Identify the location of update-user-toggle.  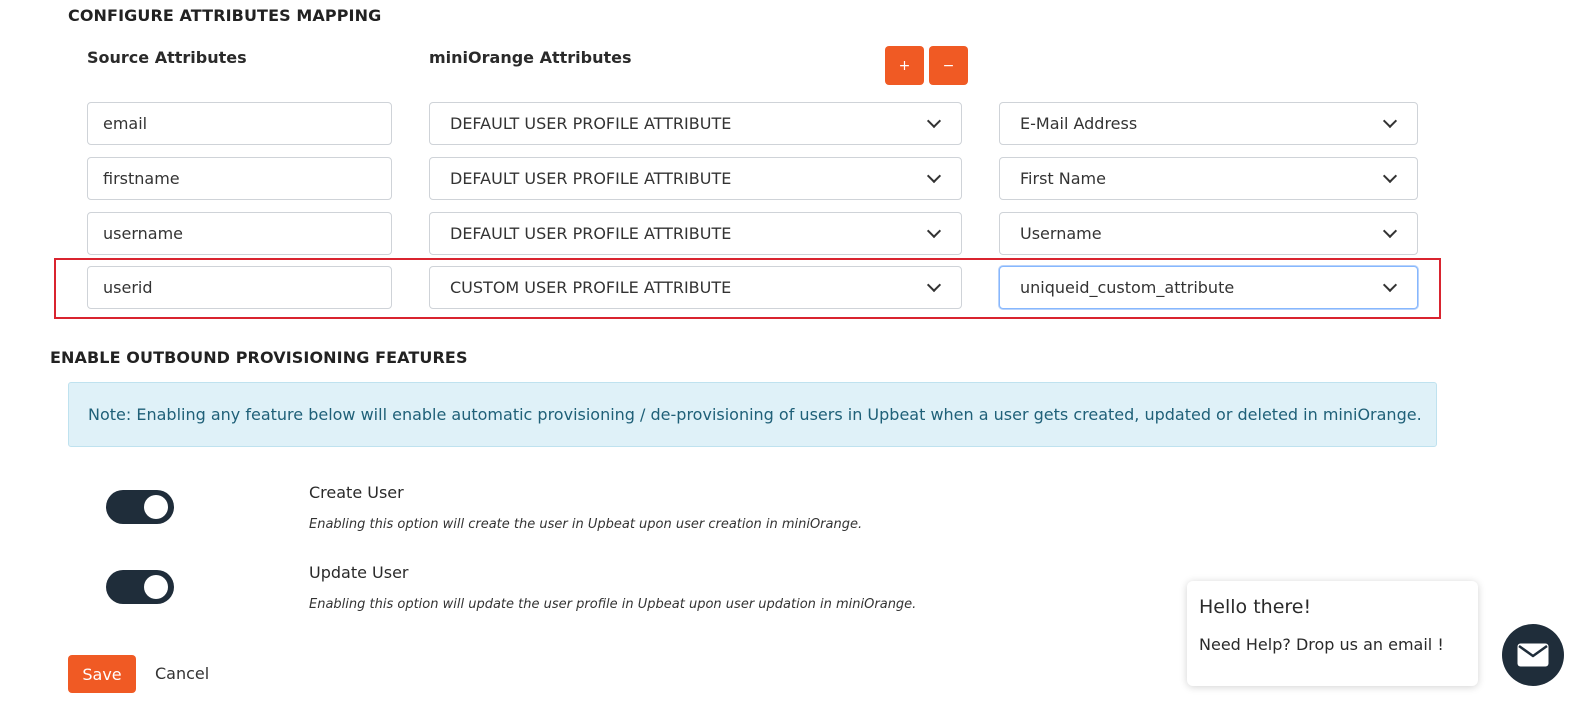
(140, 587).